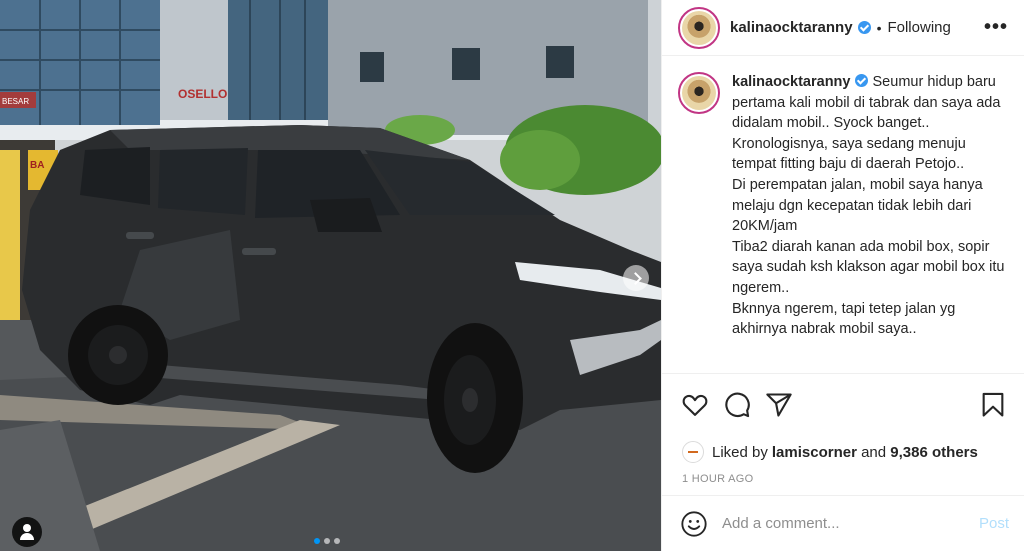  I want to click on header-username: kalinaocktaranny, so click(791, 27).